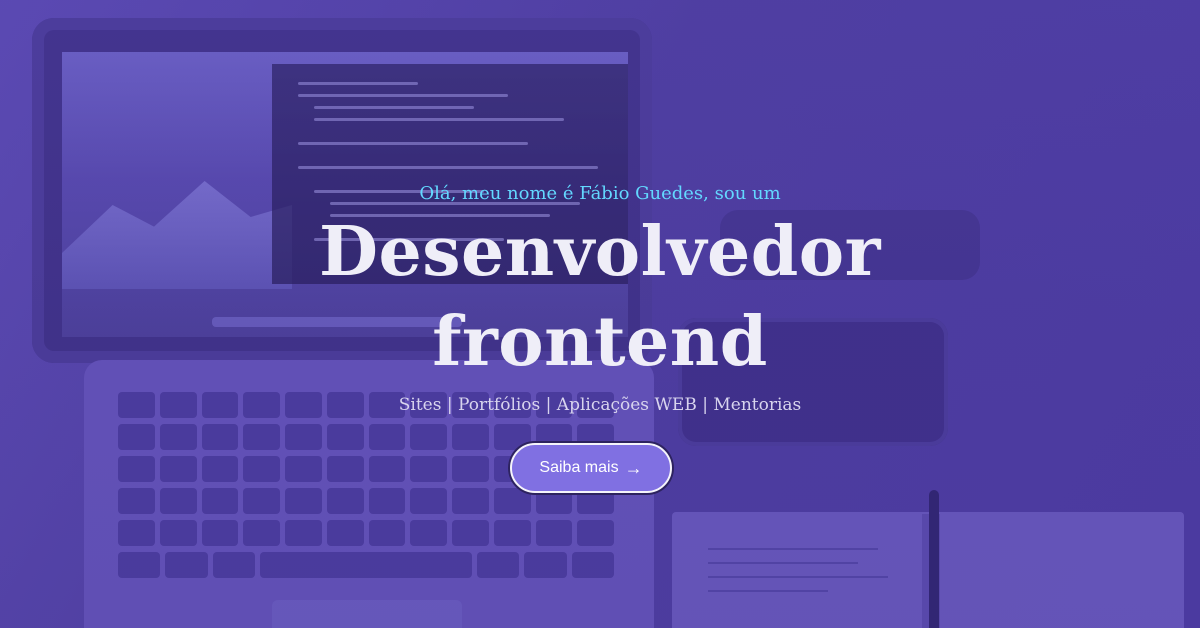  What do you see at coordinates (633, 468) in the screenshot?
I see `arrow-right-icon: →` at bounding box center [633, 468].